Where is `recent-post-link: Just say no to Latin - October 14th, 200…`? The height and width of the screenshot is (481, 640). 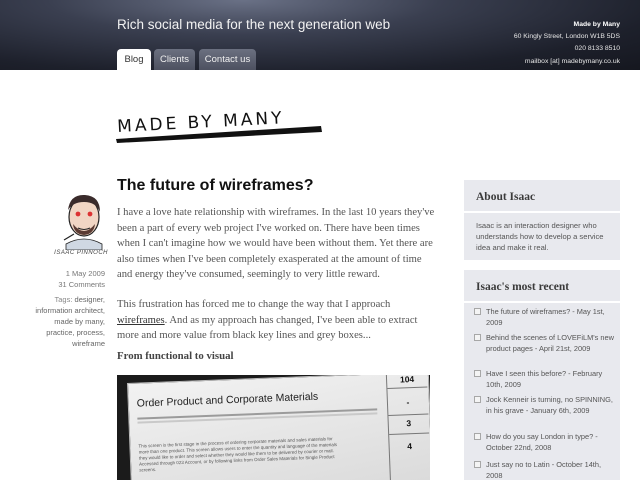 recent-post-link: Just say no to Latin - October 14th, 200… is located at coordinates (551, 470).